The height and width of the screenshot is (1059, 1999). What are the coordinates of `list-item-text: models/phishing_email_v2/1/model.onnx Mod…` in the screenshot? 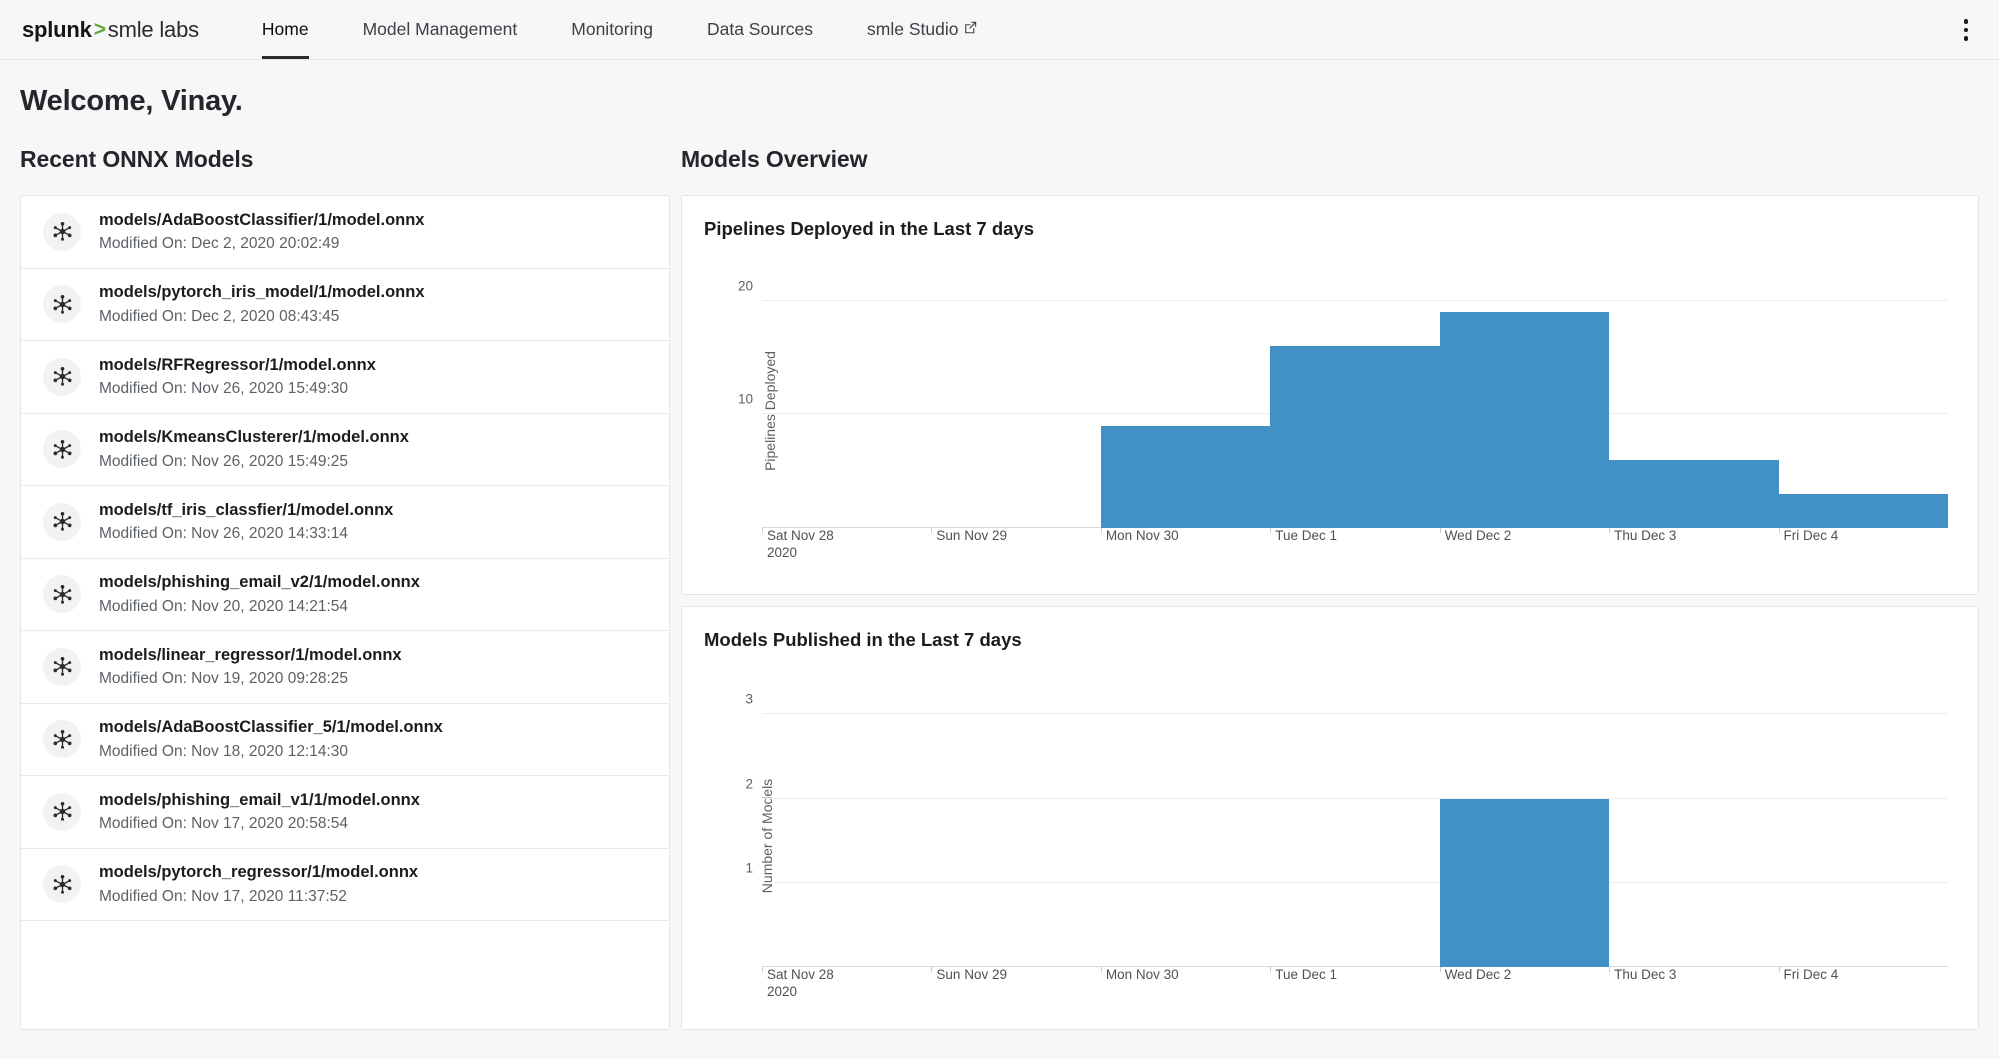 It's located at (259, 594).